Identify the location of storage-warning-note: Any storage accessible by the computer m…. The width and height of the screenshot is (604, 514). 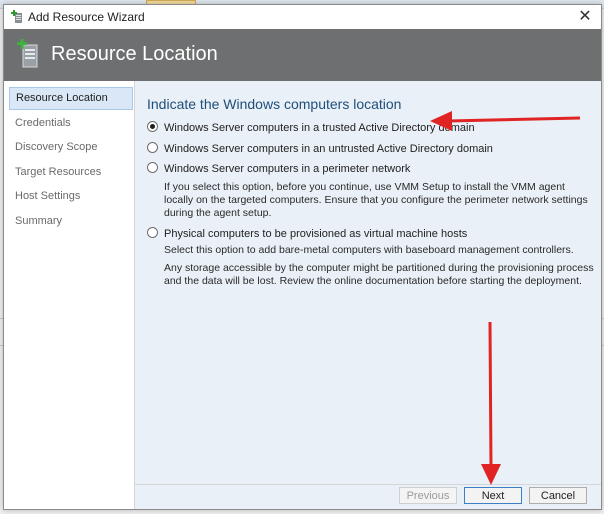
(379, 274).